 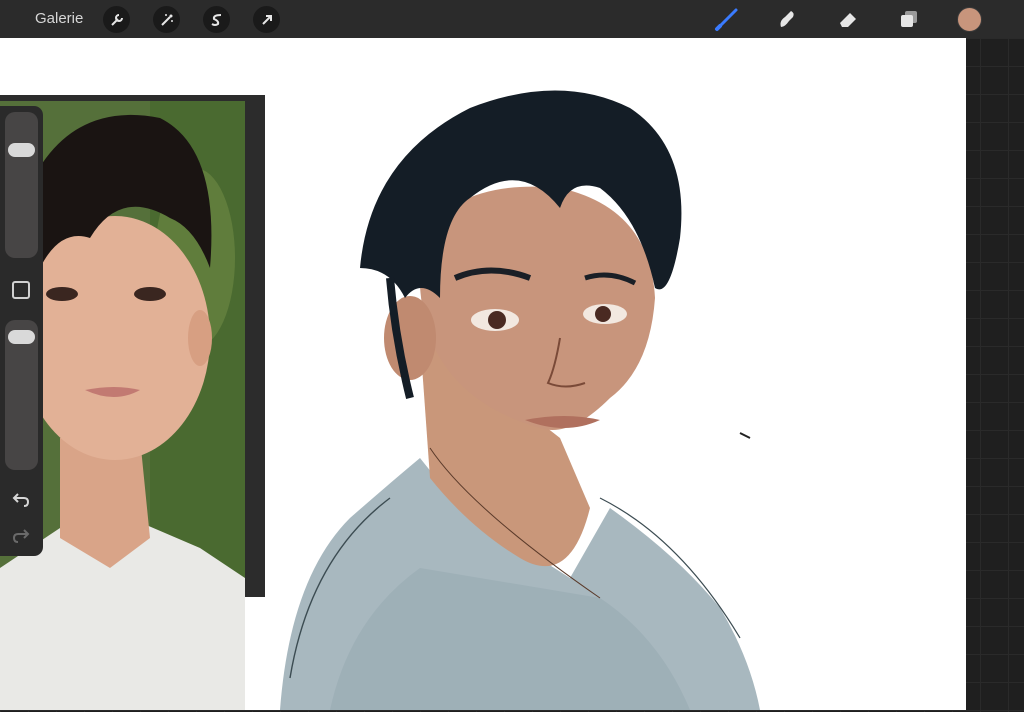 What do you see at coordinates (266, 19) in the screenshot?
I see `transform-arrow-icon` at bounding box center [266, 19].